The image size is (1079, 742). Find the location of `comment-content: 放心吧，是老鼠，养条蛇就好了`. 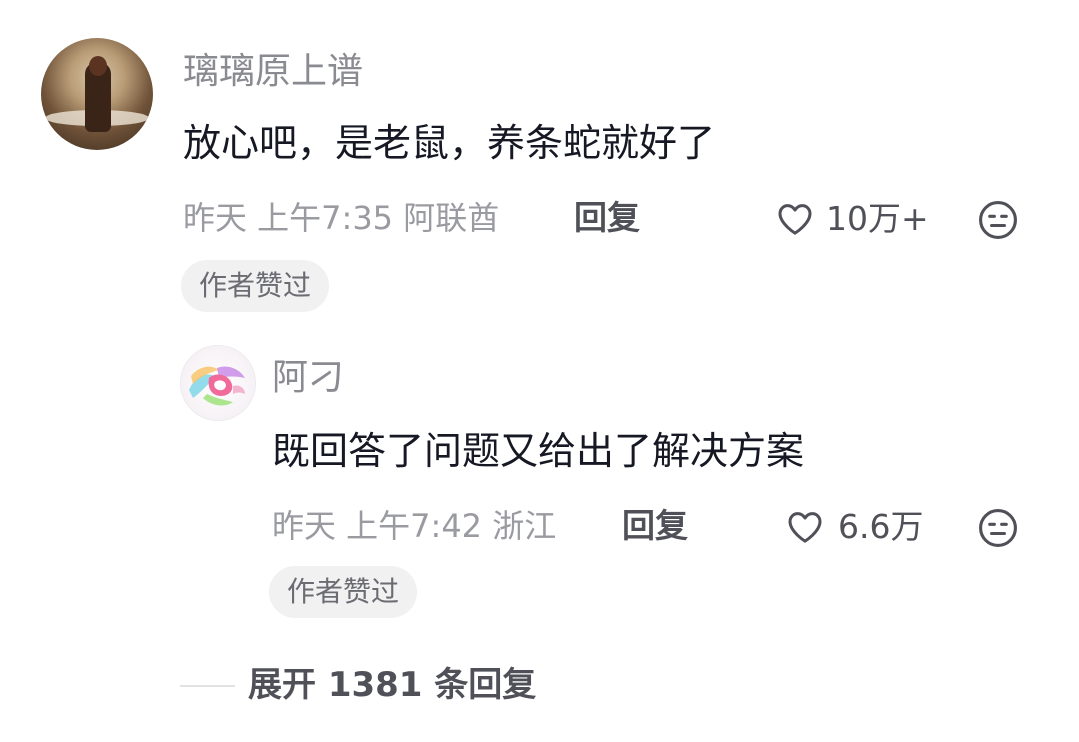

comment-content: 放心吧，是老鼠，养条蛇就好了 is located at coordinates (449, 143).